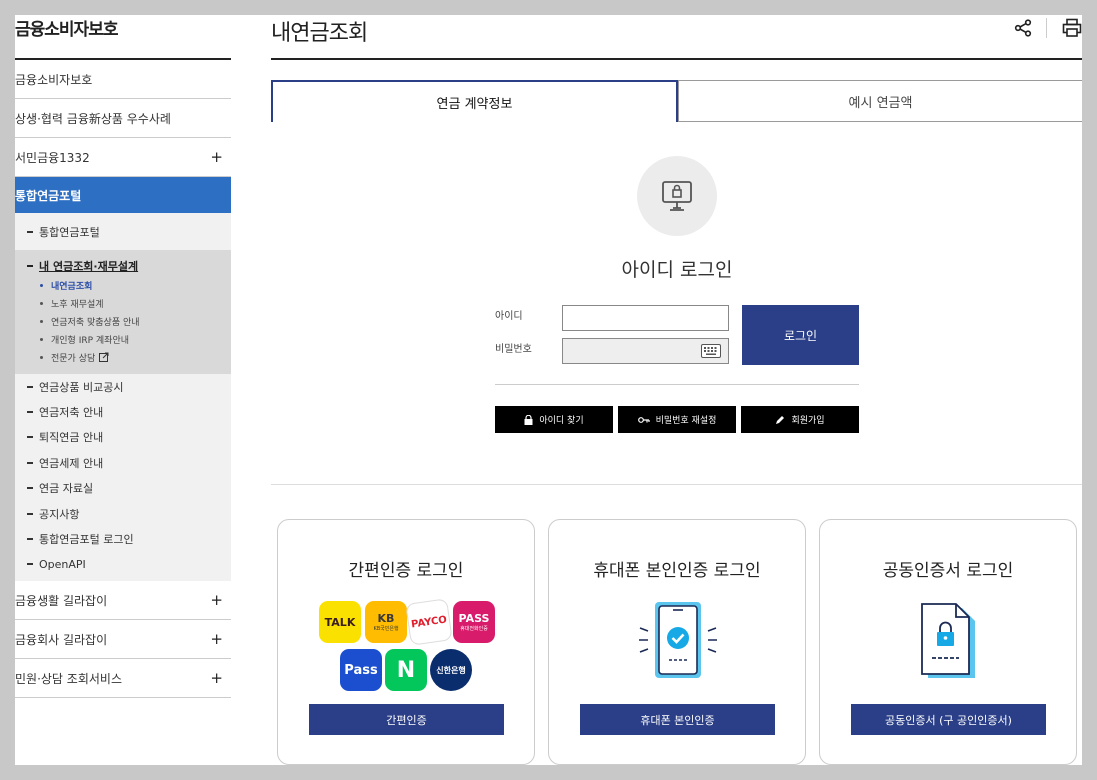 This screenshot has width=1097, height=780. What do you see at coordinates (123, 231) in the screenshot?
I see `submenu-item-portal: 통합연금포털` at bounding box center [123, 231].